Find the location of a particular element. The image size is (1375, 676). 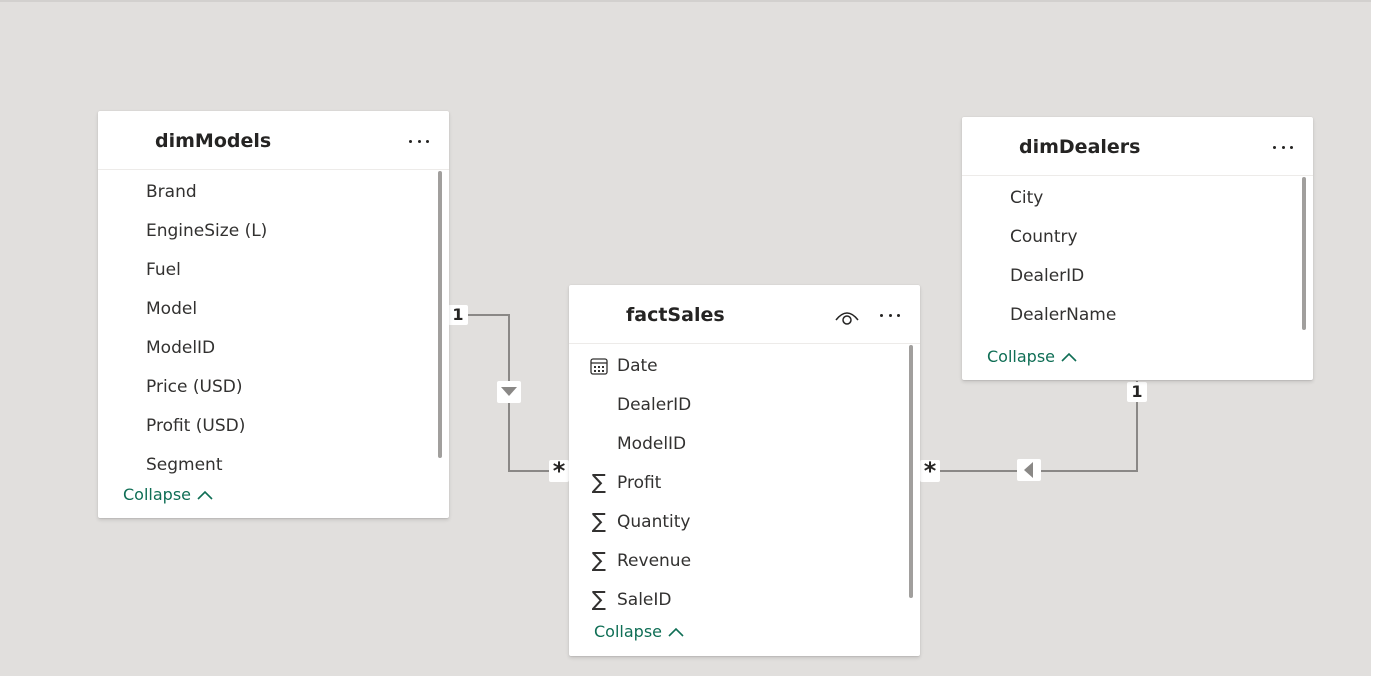

visibility-eye-icon is located at coordinates (847, 316).